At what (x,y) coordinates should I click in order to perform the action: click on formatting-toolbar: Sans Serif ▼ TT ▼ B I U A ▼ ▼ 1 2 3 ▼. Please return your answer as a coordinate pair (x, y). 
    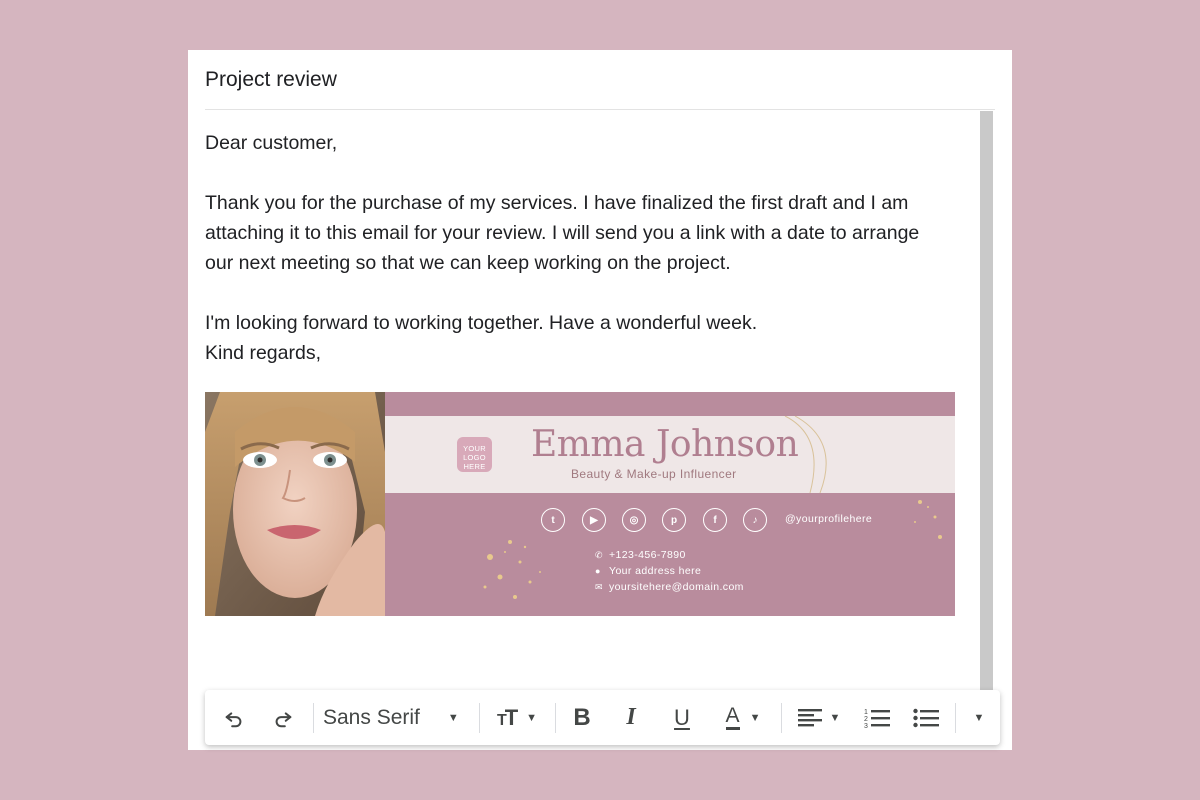
    Looking at the image, I should click on (602, 717).